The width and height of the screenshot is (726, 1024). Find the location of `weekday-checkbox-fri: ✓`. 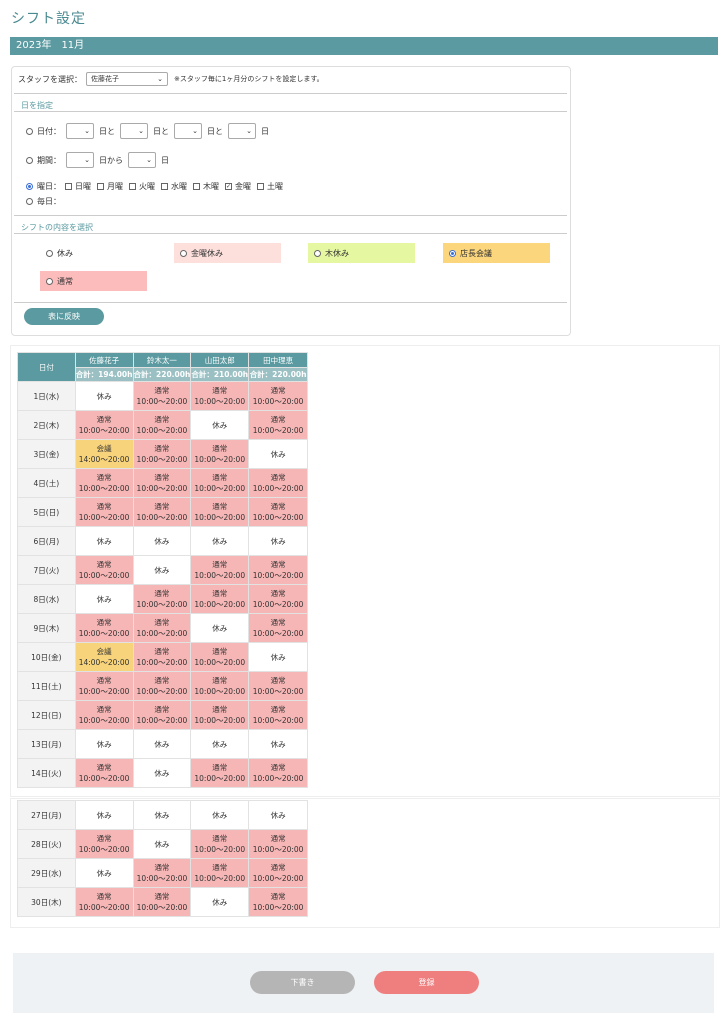

weekday-checkbox-fri: ✓ is located at coordinates (228, 186).